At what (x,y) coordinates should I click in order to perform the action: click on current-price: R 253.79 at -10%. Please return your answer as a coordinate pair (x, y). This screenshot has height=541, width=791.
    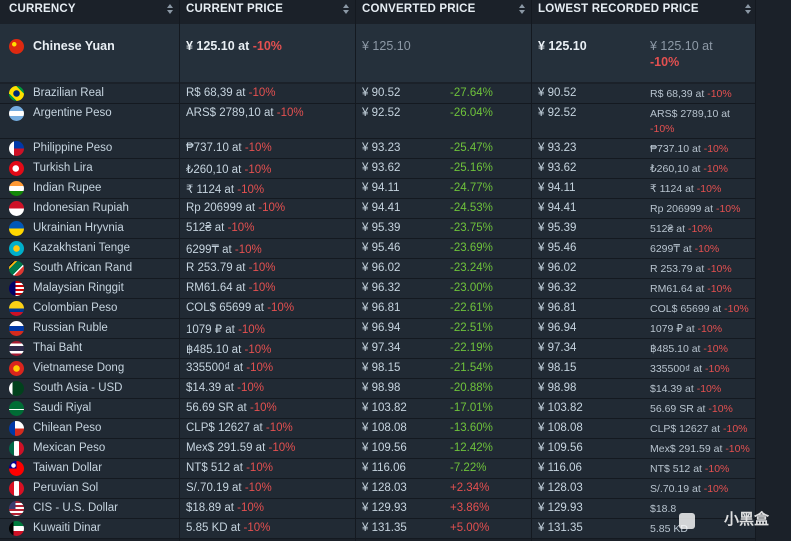
    Looking at the image, I should click on (231, 268).